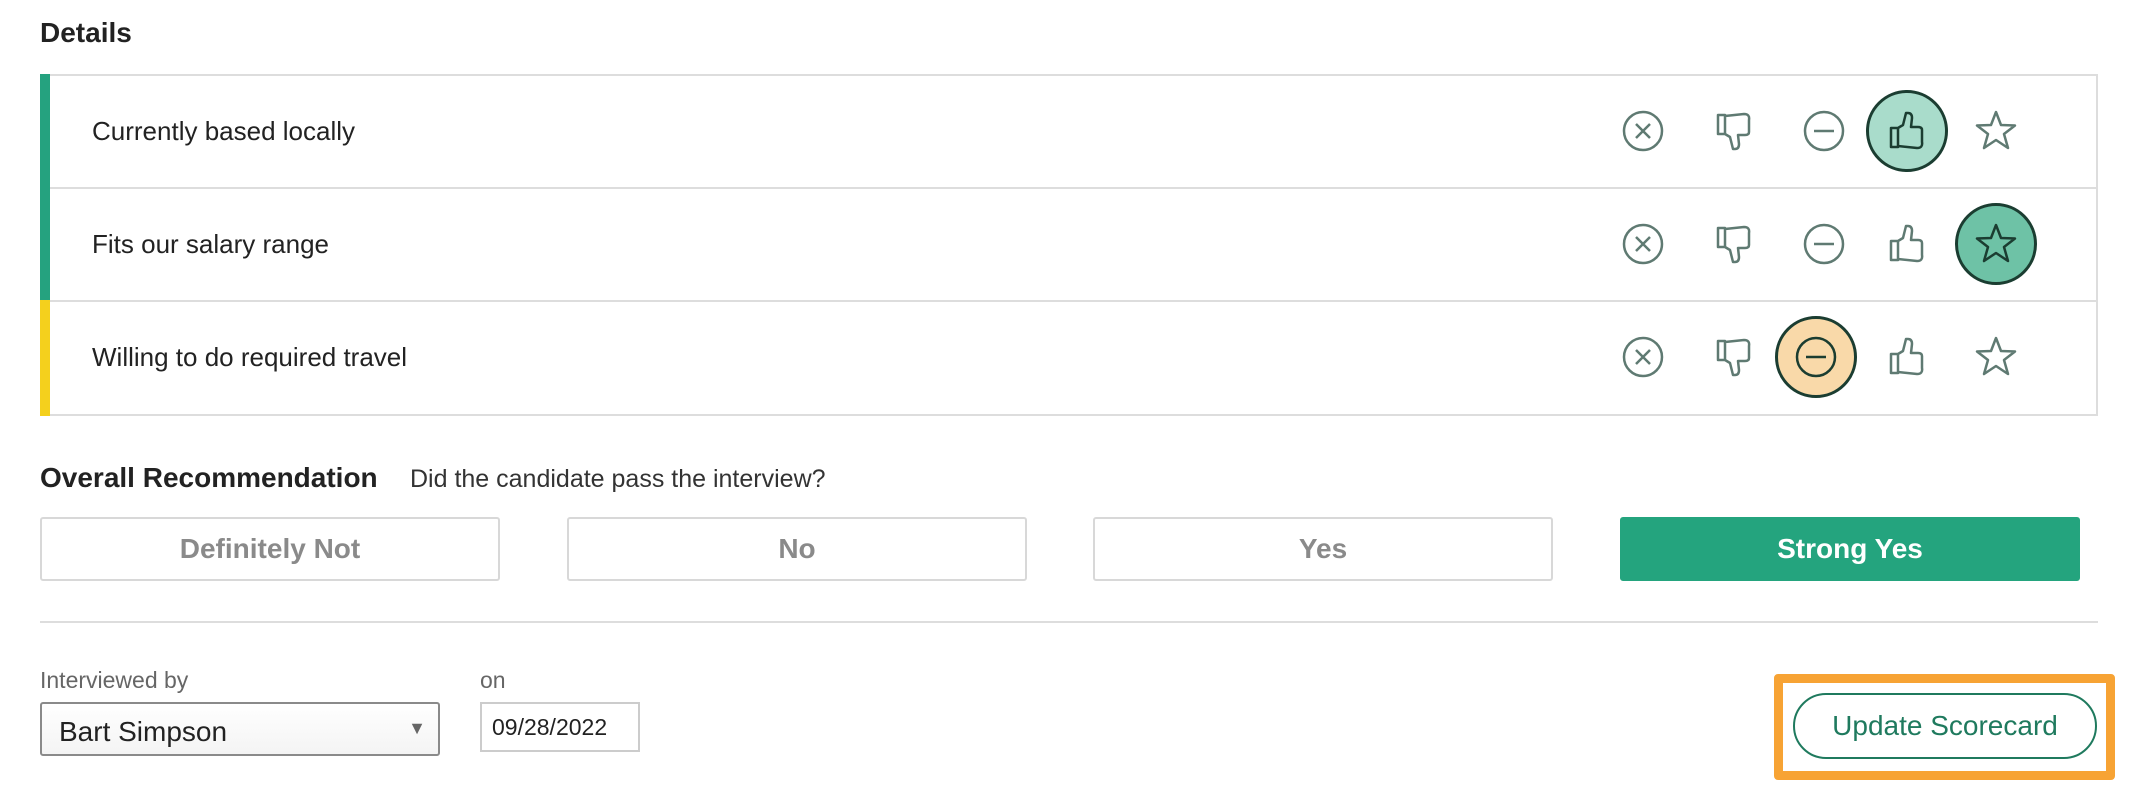 Image resolution: width=2134 pixels, height=798 pixels. What do you see at coordinates (618, 479) in the screenshot?
I see `recommendation-question: Did the candidate pass the interview?` at bounding box center [618, 479].